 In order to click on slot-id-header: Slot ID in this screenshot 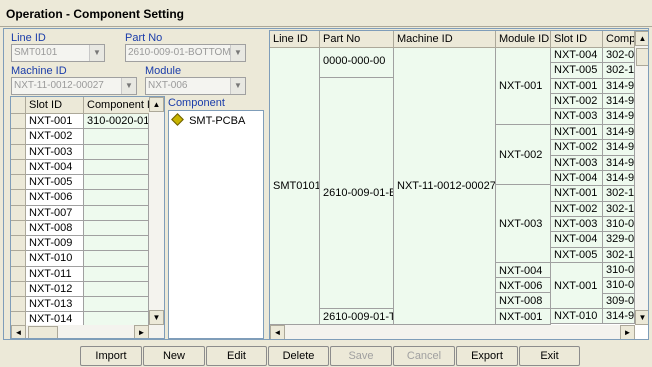, I will do `click(55, 105)`.